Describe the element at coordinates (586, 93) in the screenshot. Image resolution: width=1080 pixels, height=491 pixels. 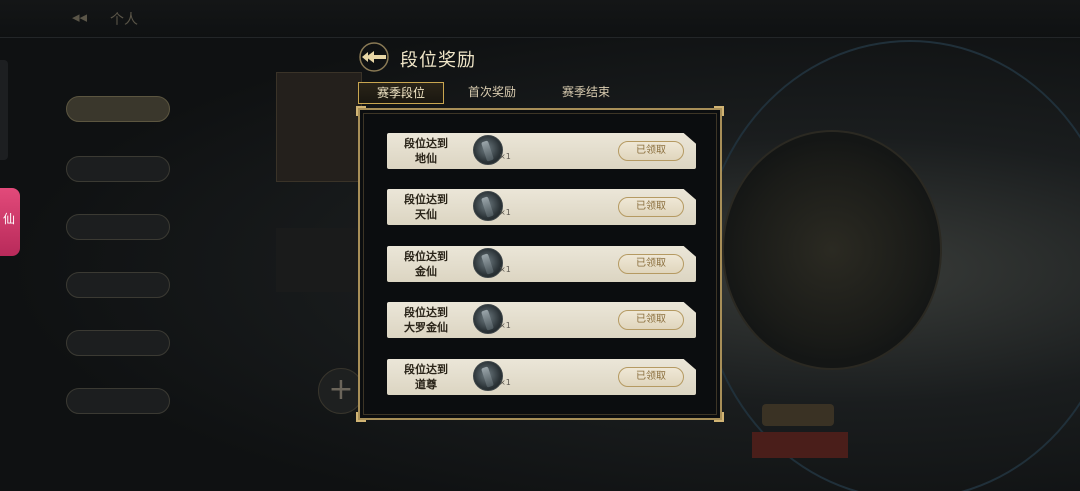
I see `tab-season-end: 赛季结束` at that location.